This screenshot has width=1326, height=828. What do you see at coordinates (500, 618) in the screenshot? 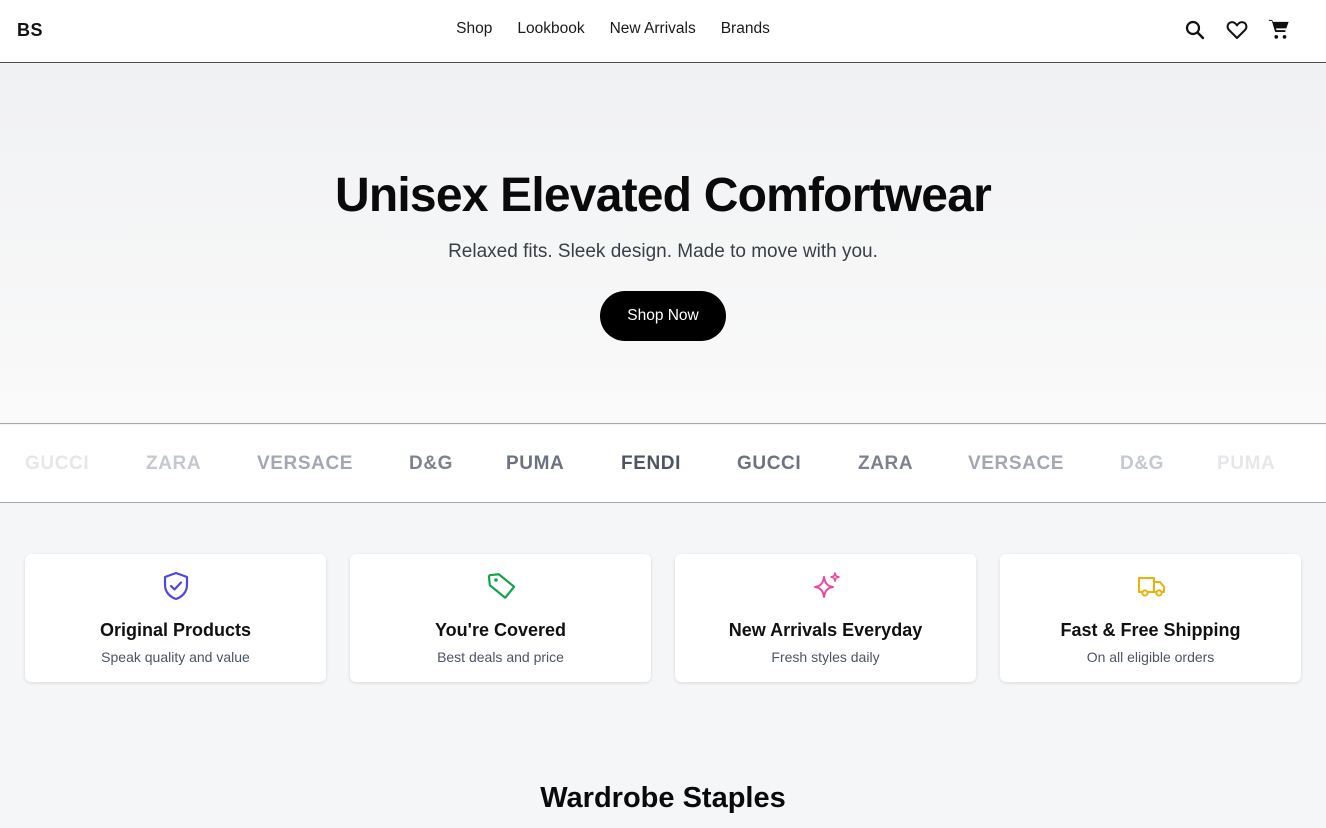
I see `feature-card-covered: You're Covered Best deals and price` at bounding box center [500, 618].